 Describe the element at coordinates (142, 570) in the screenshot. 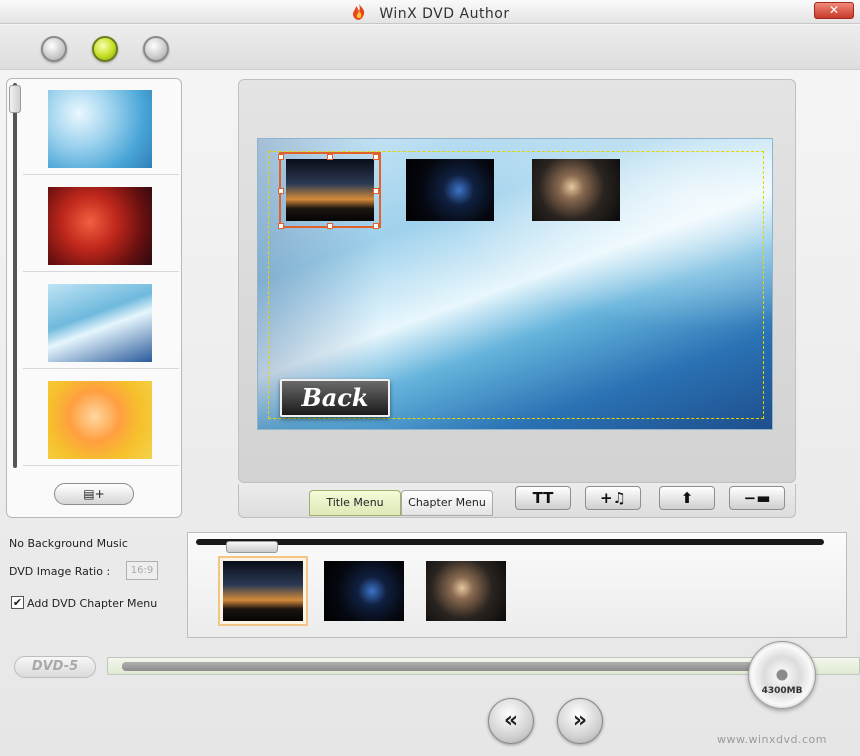

I see `image-ratio-select: 16:9` at that location.